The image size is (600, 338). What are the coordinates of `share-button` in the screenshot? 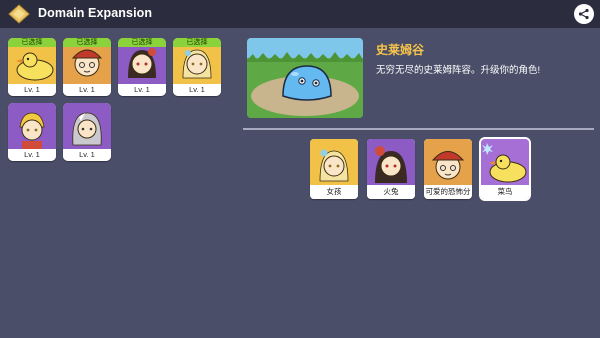 It's located at (584, 14).